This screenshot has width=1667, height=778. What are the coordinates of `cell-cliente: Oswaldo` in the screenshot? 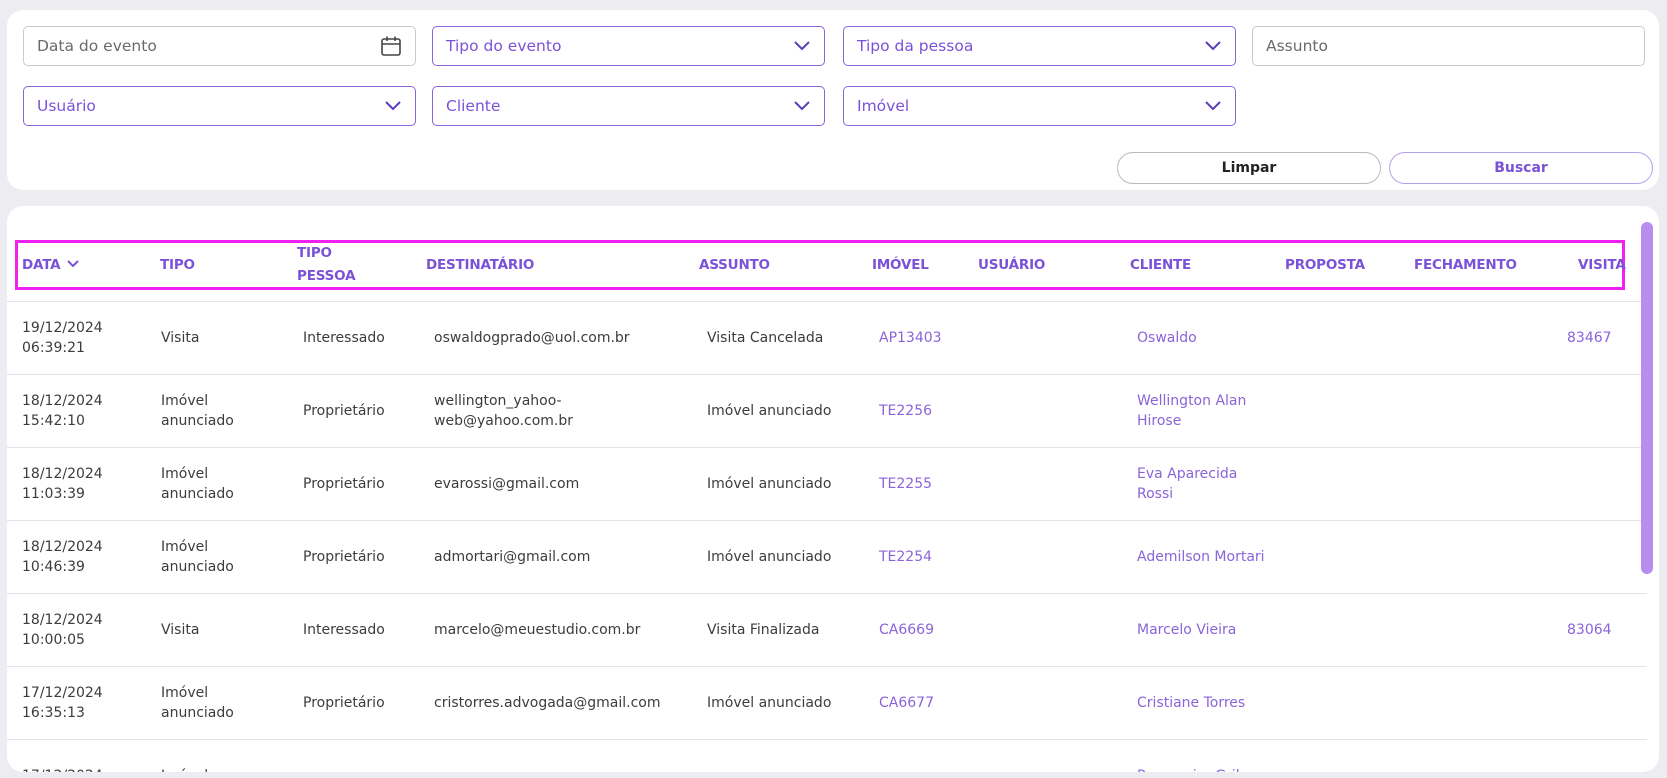 It's located at (1167, 338).